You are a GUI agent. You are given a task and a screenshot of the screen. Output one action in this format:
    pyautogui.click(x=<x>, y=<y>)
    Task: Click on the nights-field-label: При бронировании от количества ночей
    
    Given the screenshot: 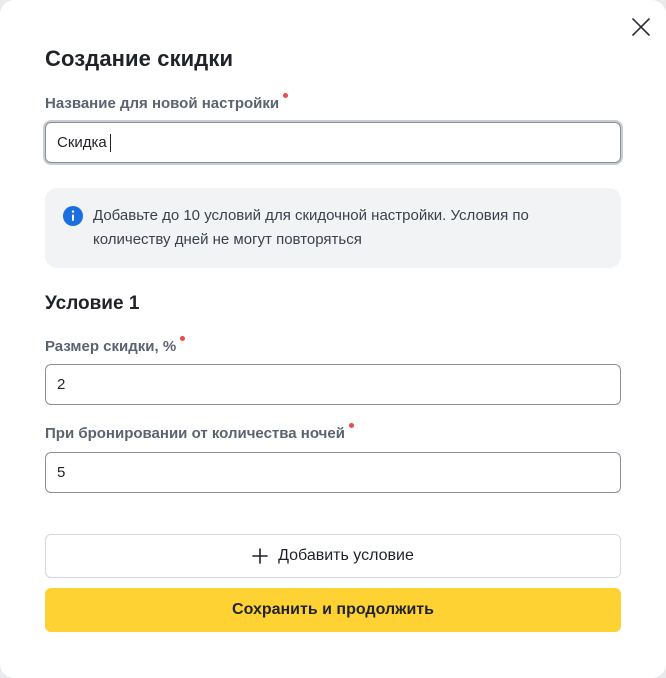 What is the action you would take?
    pyautogui.click(x=199, y=432)
    